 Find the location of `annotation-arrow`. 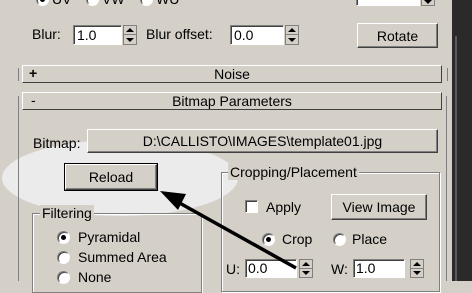

annotation-arrow is located at coordinates (228, 230).